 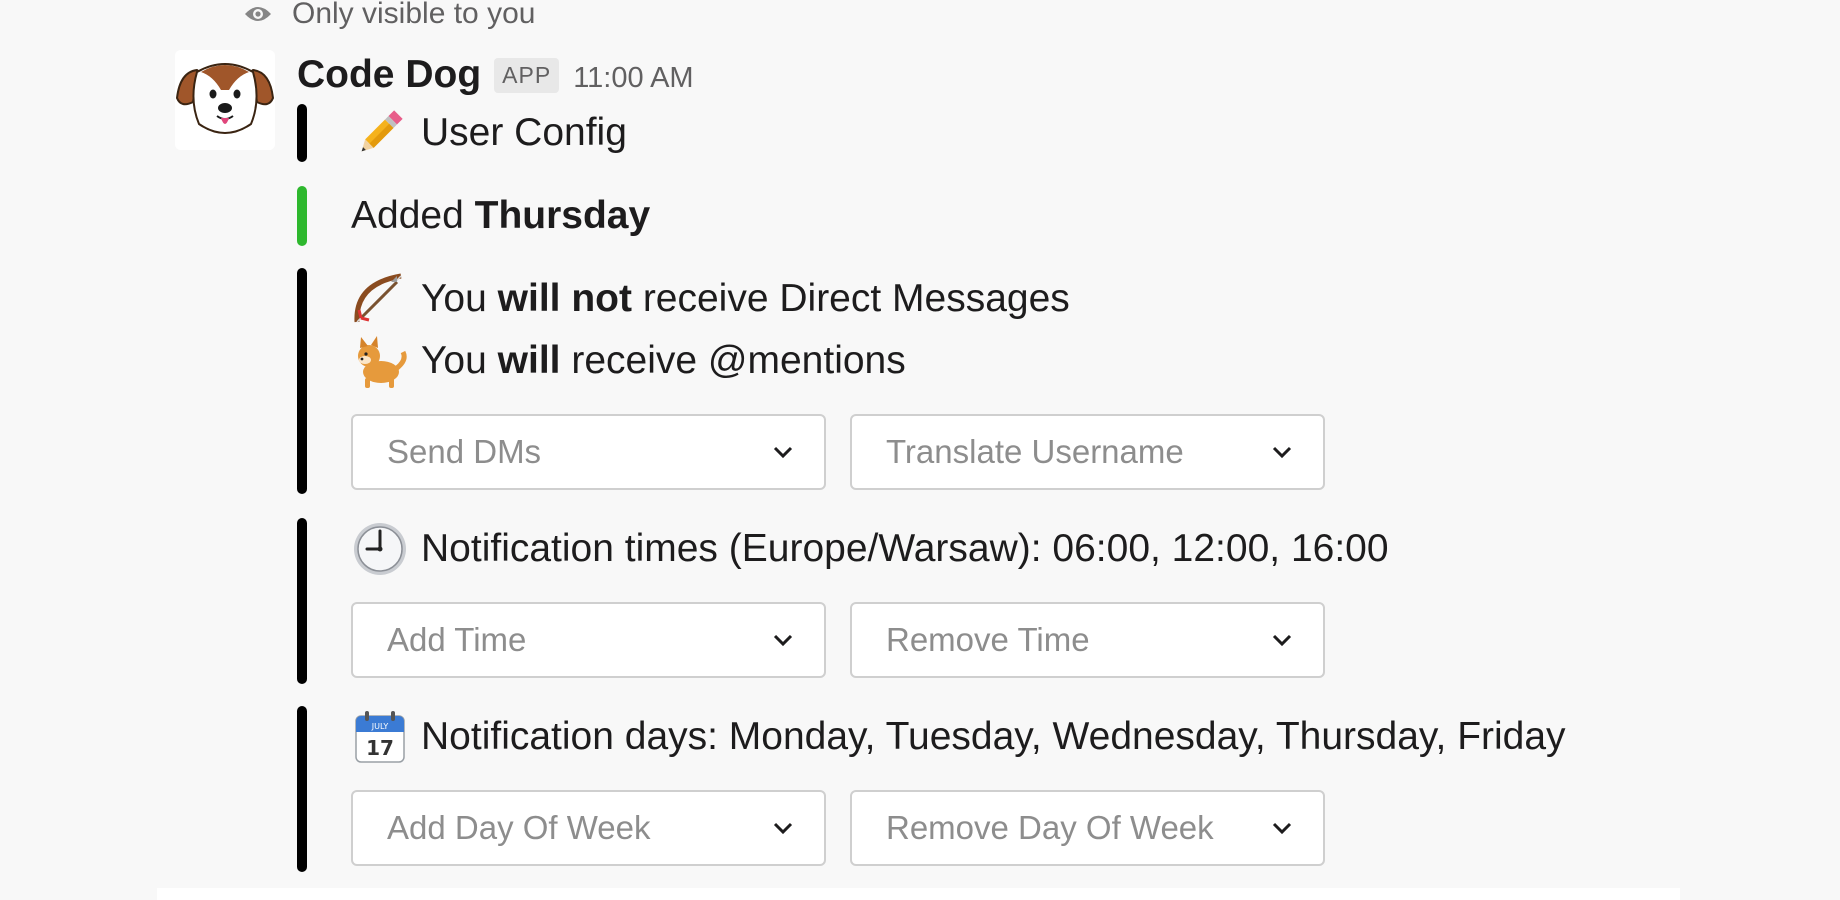 I want to click on mention-status: will, so click(x=529, y=360).